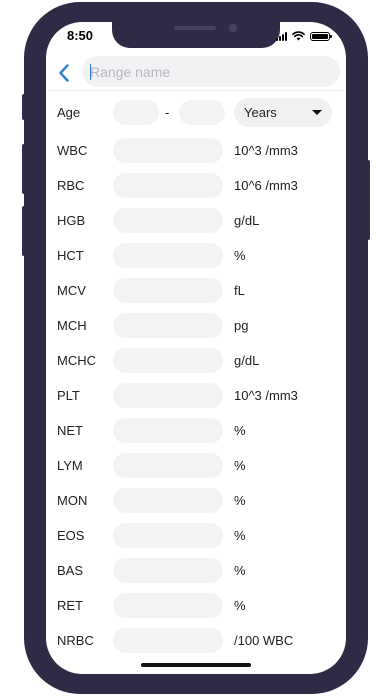 The width and height of the screenshot is (392, 696). Describe the element at coordinates (298, 36) in the screenshot. I see `wifi-icon` at that location.